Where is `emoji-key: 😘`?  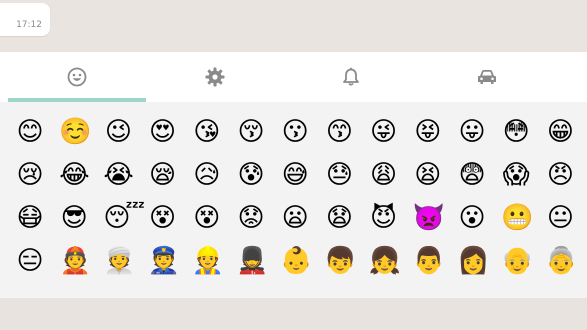
emoji-key: 😘 is located at coordinates (207, 132).